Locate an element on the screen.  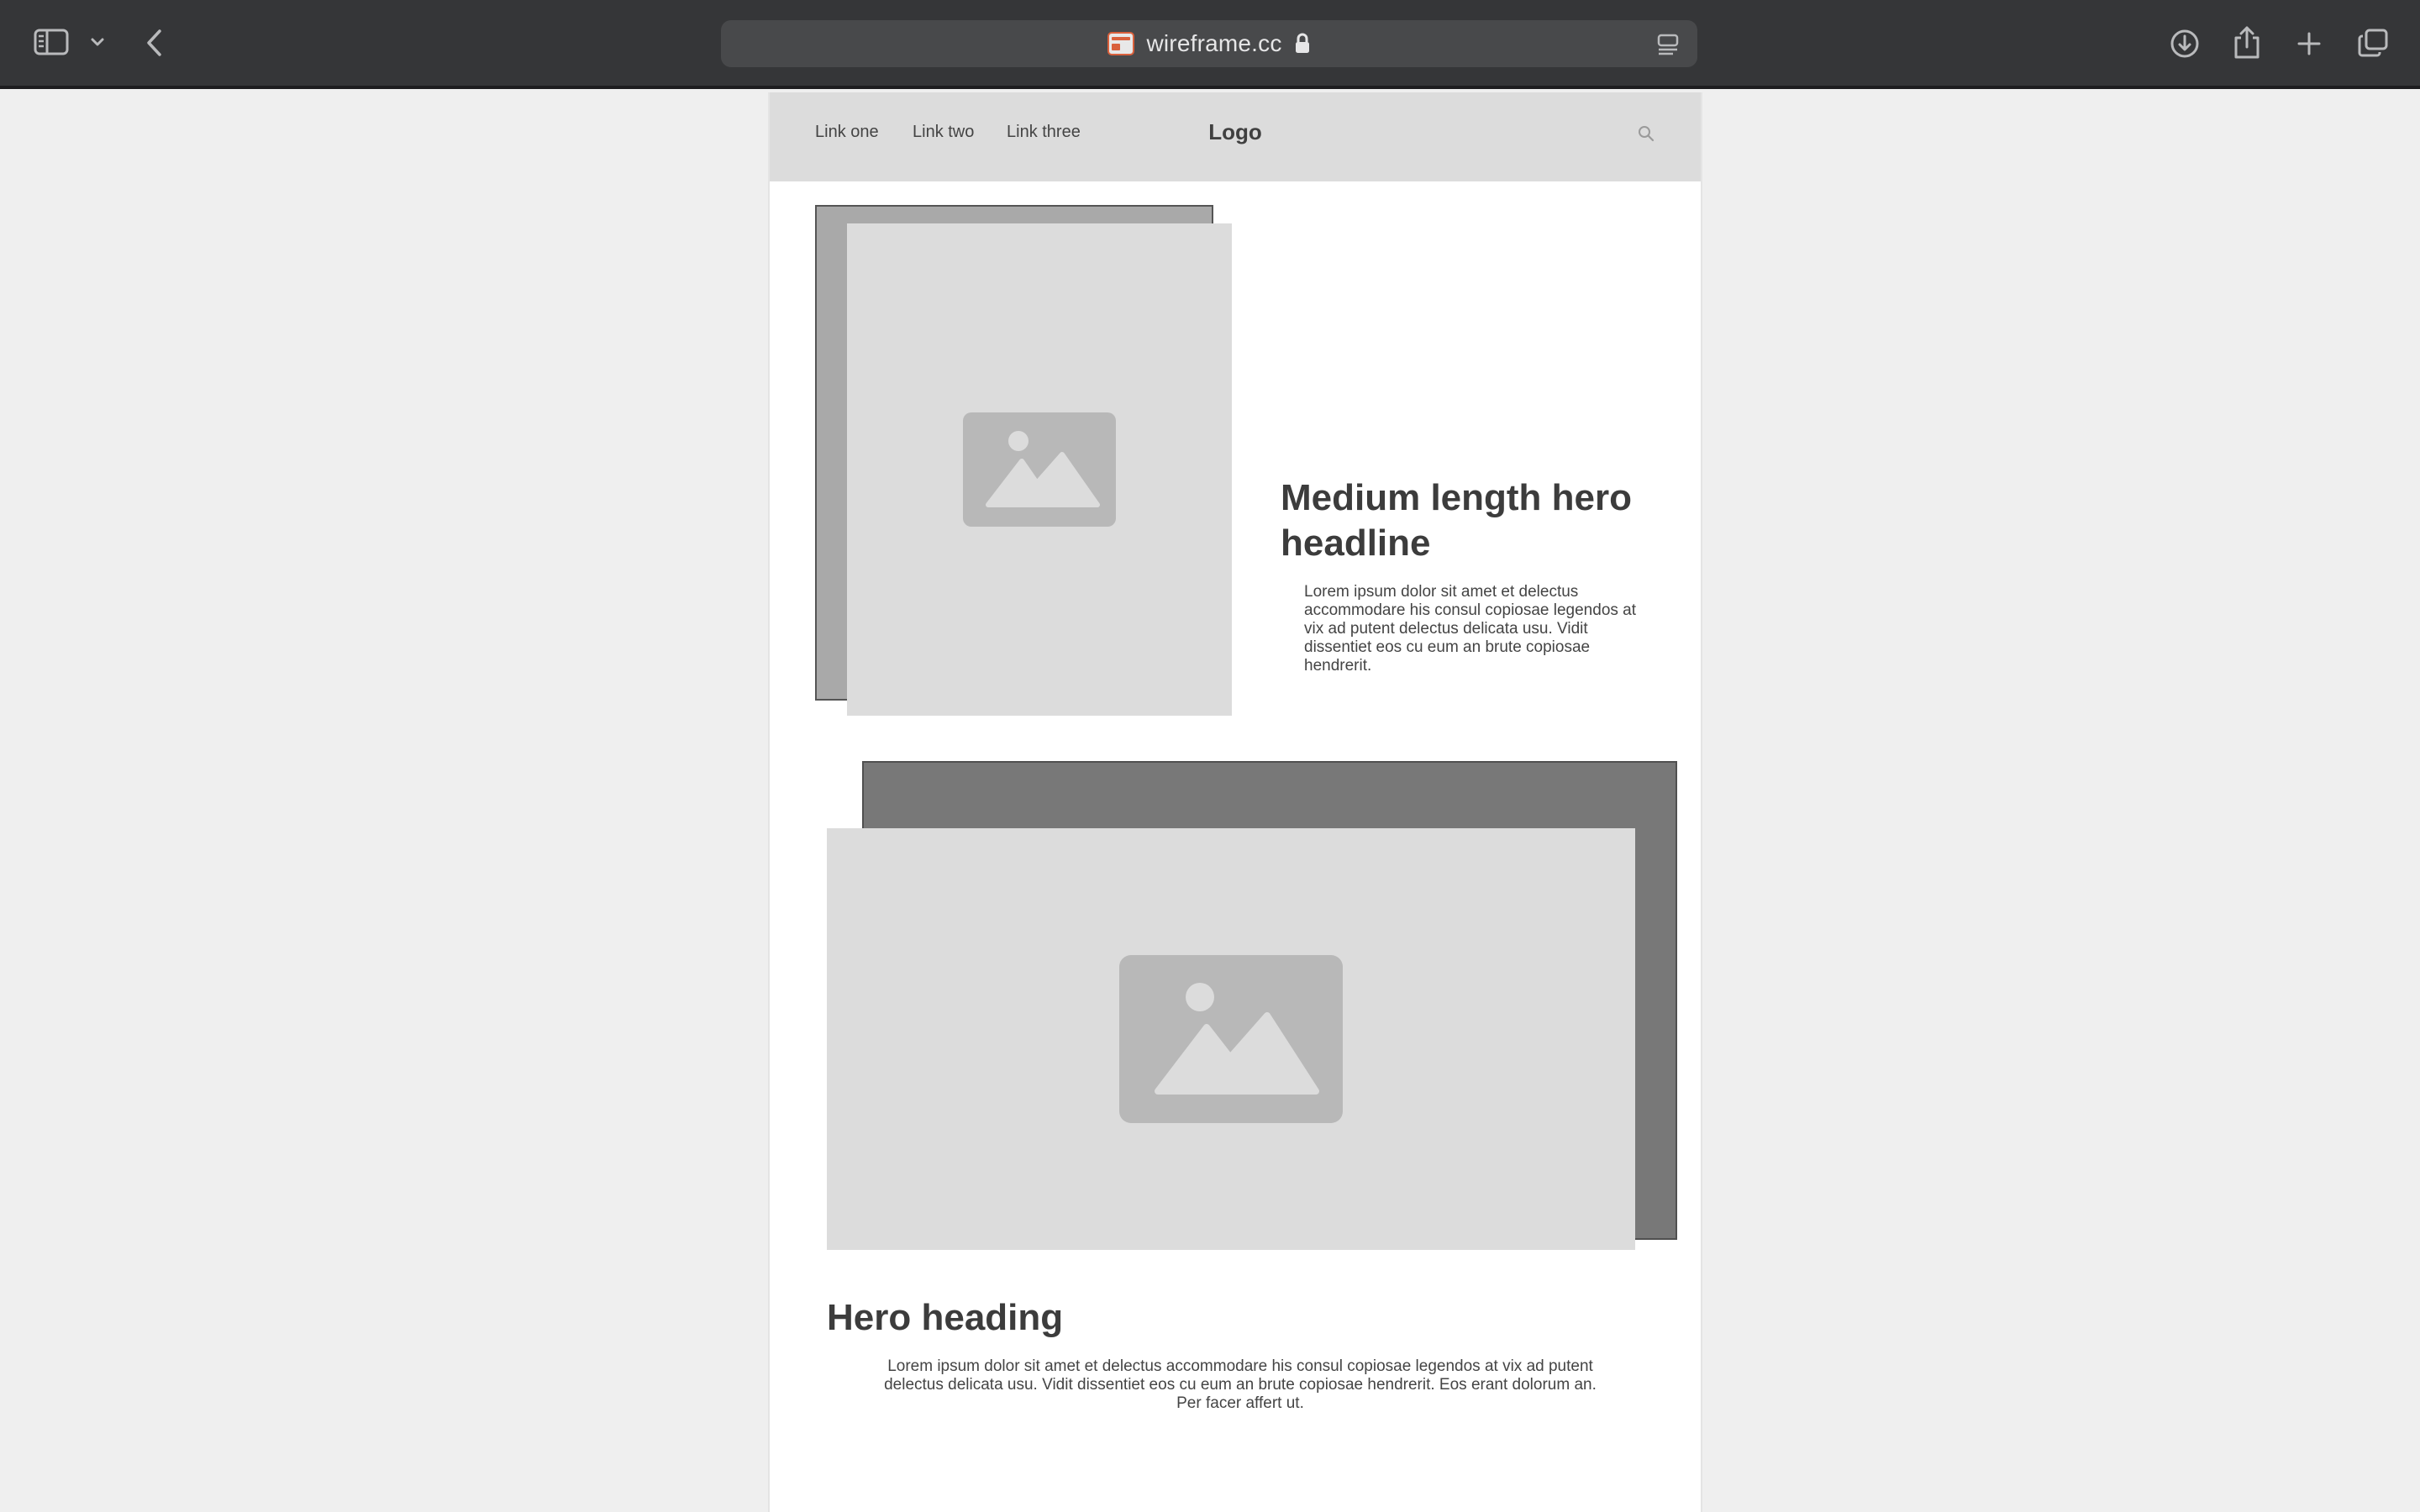
hero1-headline: Medium length hero headline is located at coordinates (1456, 520).